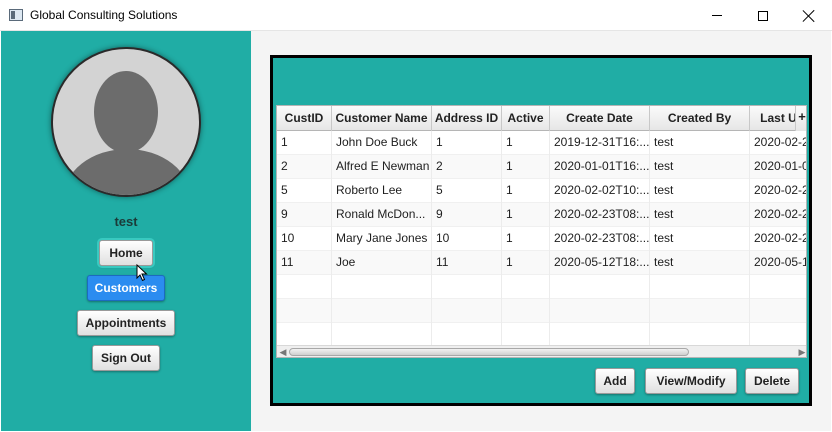 Image resolution: width=832 pixels, height=432 pixels. Describe the element at coordinates (126, 253) in the screenshot. I see `home-button: Home` at that location.